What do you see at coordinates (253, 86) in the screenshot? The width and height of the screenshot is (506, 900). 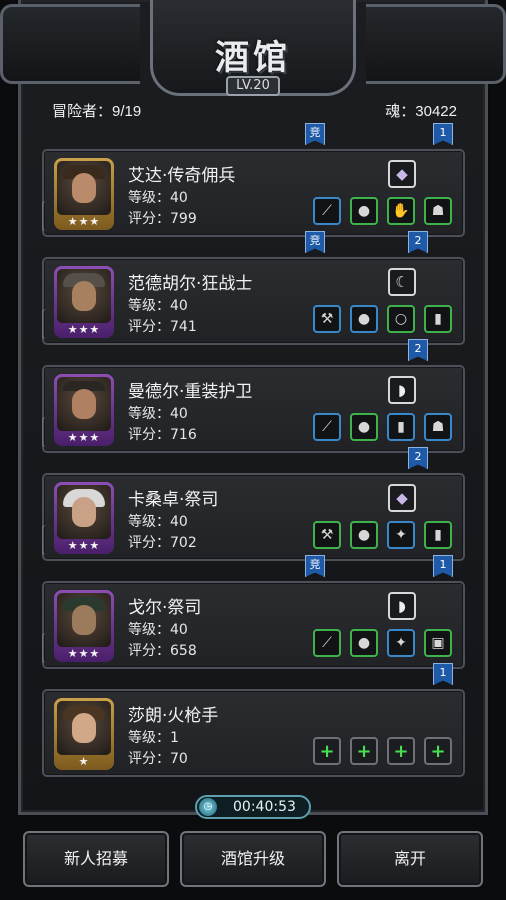 I see `tavern-level-badge: LV.20` at bounding box center [253, 86].